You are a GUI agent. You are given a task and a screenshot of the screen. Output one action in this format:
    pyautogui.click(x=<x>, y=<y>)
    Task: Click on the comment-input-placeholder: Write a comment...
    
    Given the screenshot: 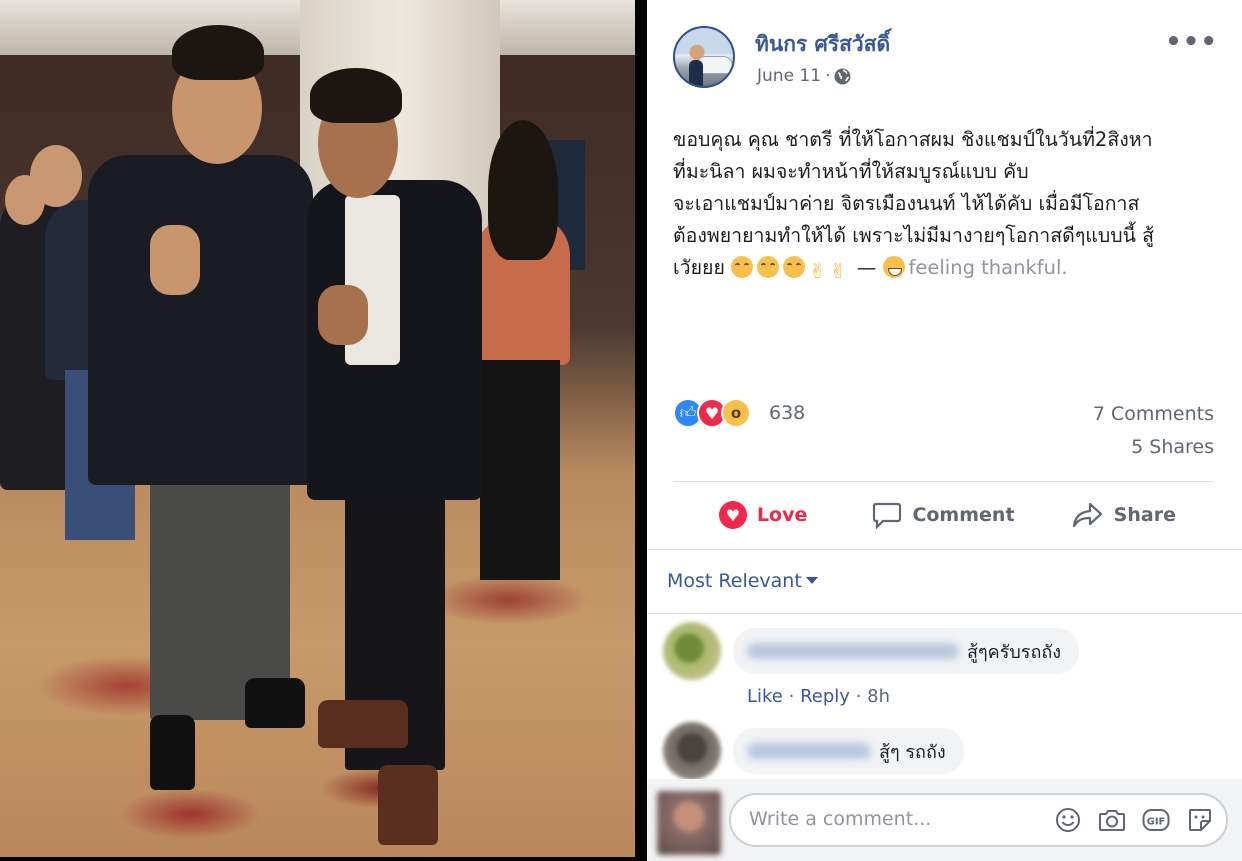 What is the action you would take?
    pyautogui.click(x=840, y=819)
    